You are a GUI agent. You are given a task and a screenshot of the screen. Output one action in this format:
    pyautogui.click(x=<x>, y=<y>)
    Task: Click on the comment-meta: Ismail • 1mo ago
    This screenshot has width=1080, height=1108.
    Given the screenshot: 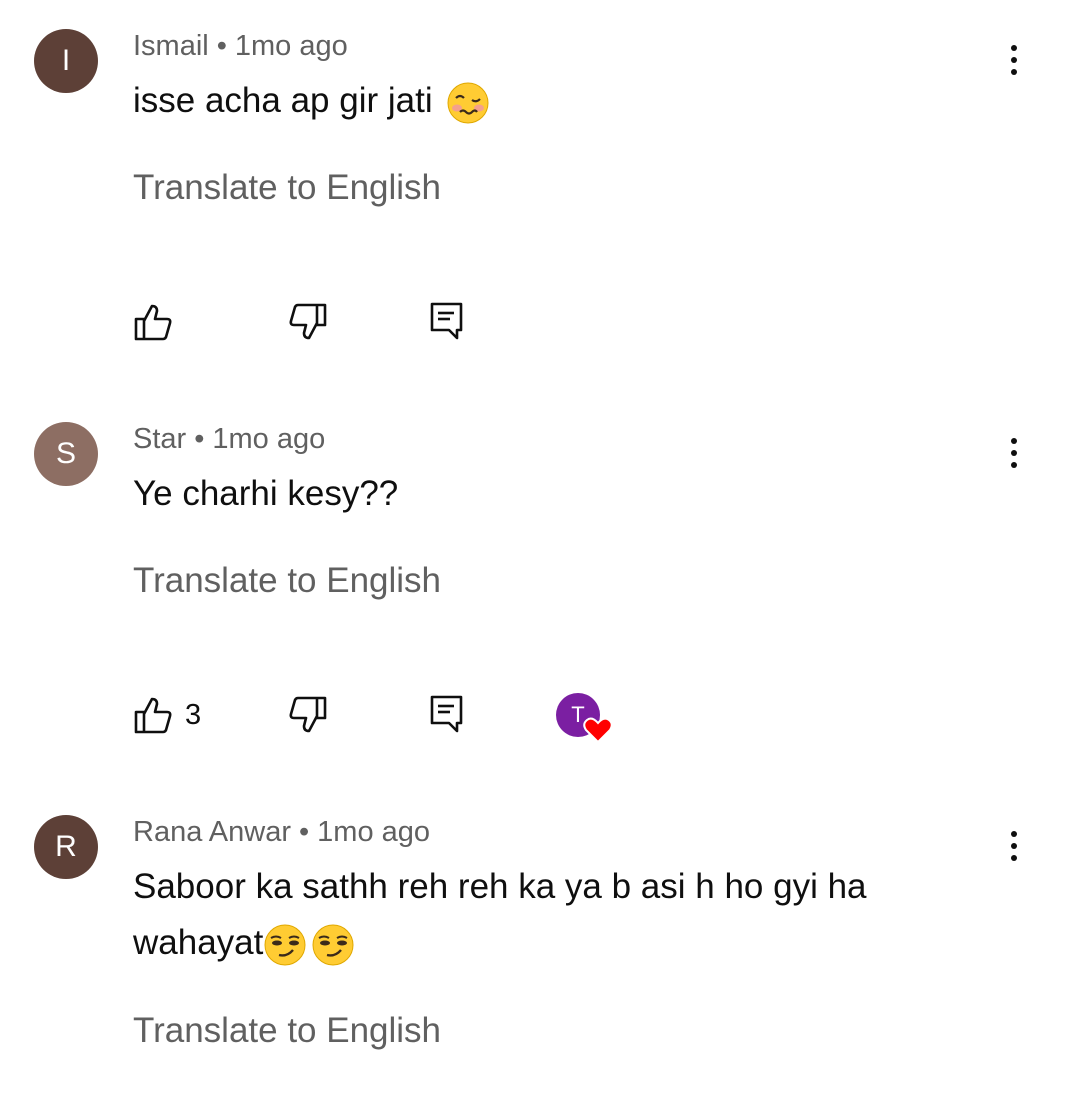 What is the action you would take?
    pyautogui.click(x=240, y=46)
    